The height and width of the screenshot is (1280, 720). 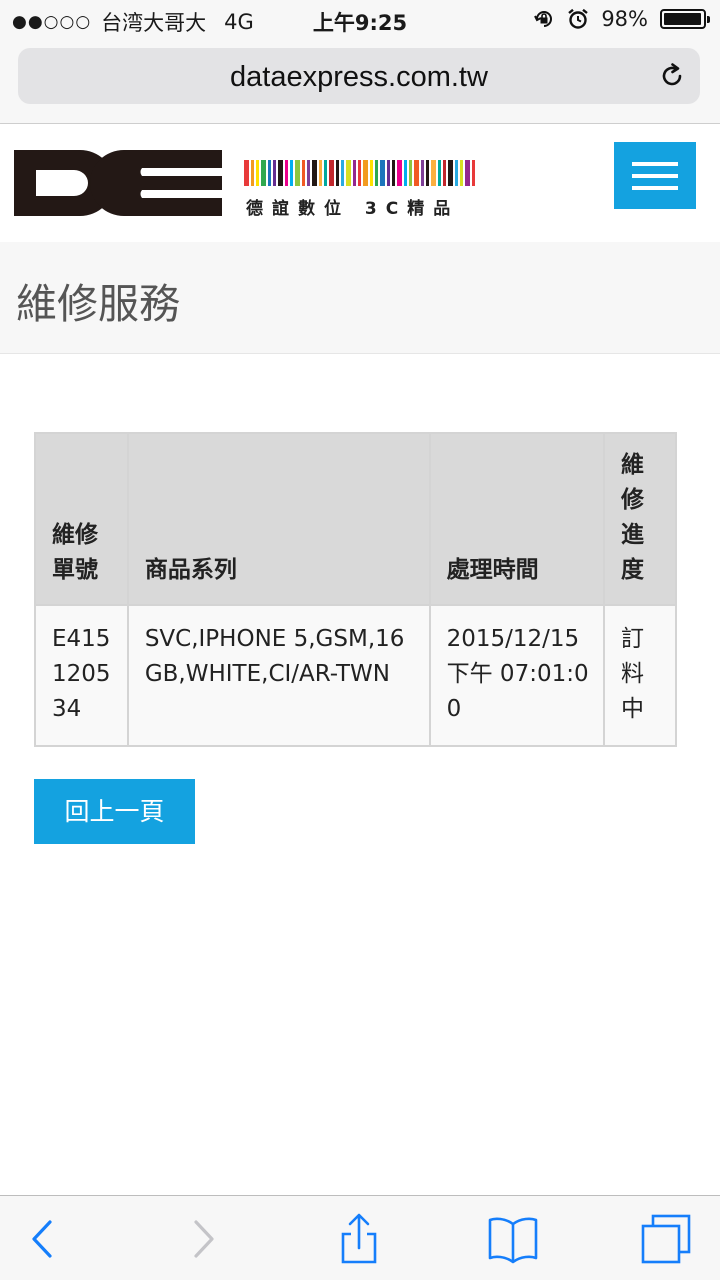 What do you see at coordinates (672, 76) in the screenshot?
I see `reload-icon` at bounding box center [672, 76].